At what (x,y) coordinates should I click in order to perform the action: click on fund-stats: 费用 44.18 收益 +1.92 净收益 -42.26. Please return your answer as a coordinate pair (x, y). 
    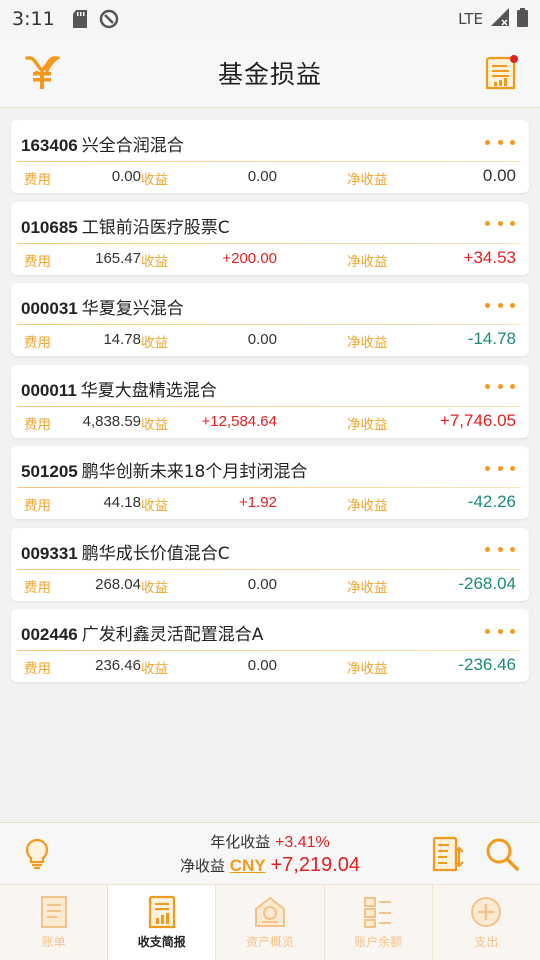
    Looking at the image, I should click on (270, 502).